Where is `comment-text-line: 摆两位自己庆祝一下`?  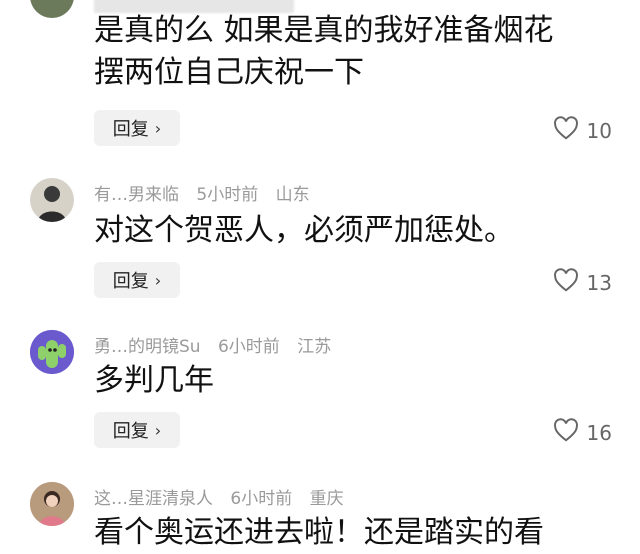 comment-text-line: 摆两位自己庆祝一下 is located at coordinates (229, 72).